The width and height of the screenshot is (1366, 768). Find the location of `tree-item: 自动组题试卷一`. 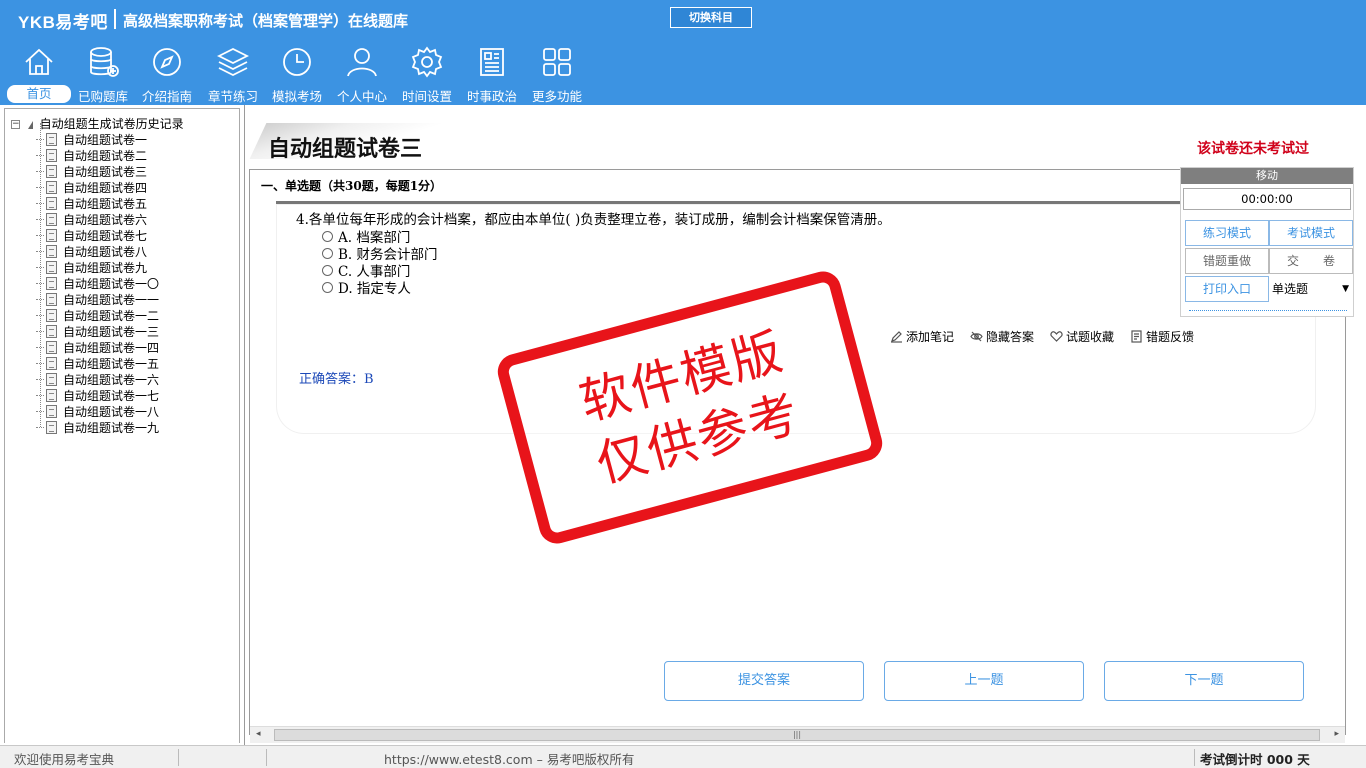

tree-item: 自动组题试卷一 is located at coordinates (97, 139).